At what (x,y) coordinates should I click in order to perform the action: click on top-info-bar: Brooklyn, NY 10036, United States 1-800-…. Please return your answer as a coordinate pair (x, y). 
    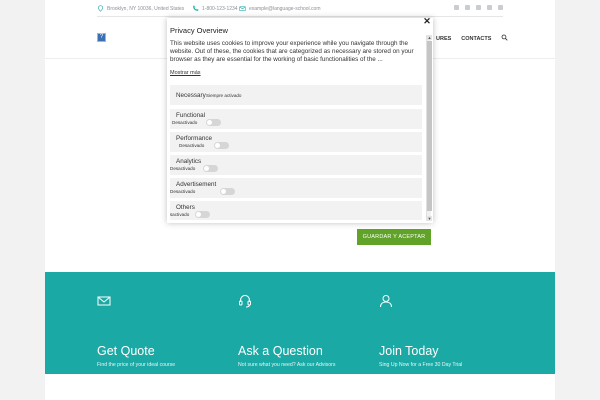
    Looking at the image, I should click on (300, 8).